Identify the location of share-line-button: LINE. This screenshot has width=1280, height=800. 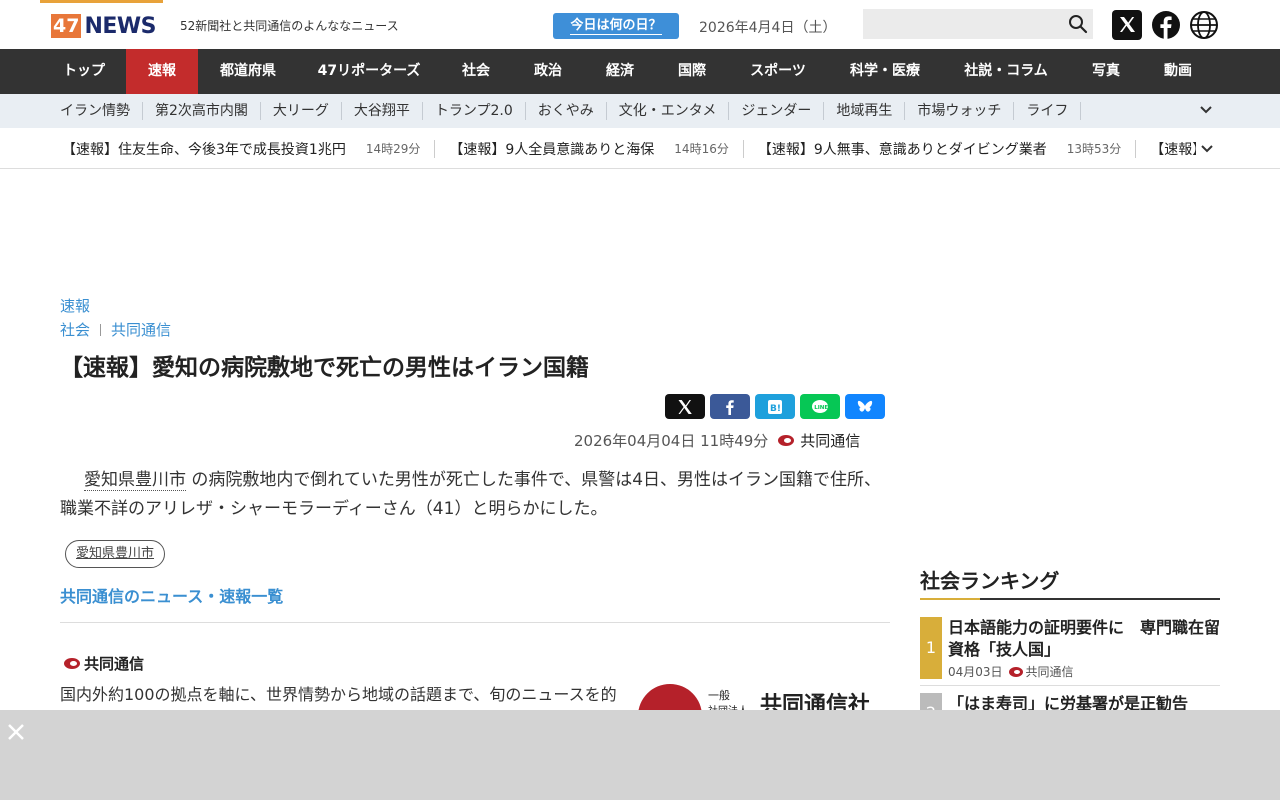
(820, 406).